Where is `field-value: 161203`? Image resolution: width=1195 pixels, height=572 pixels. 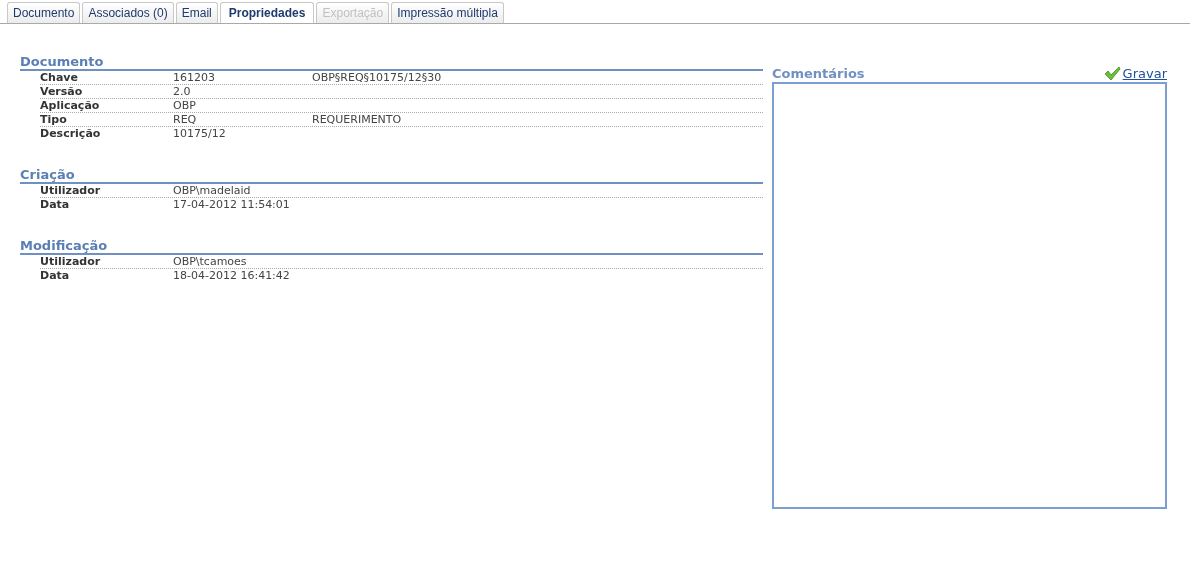 field-value: 161203 is located at coordinates (194, 77).